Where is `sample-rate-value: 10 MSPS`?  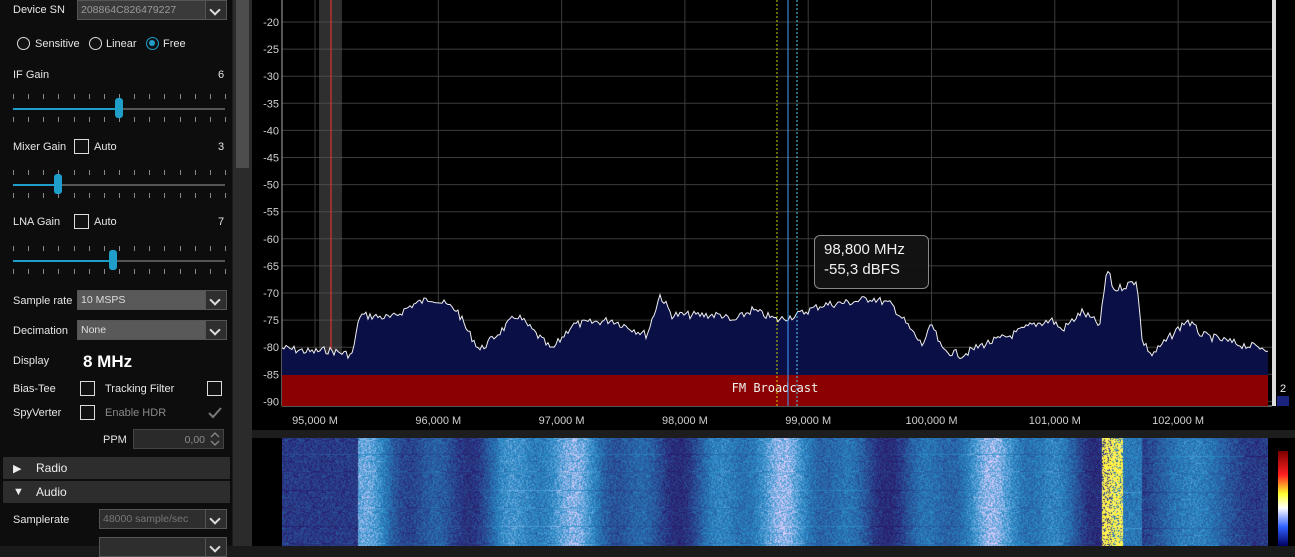
sample-rate-value: 10 MSPS is located at coordinates (103, 300).